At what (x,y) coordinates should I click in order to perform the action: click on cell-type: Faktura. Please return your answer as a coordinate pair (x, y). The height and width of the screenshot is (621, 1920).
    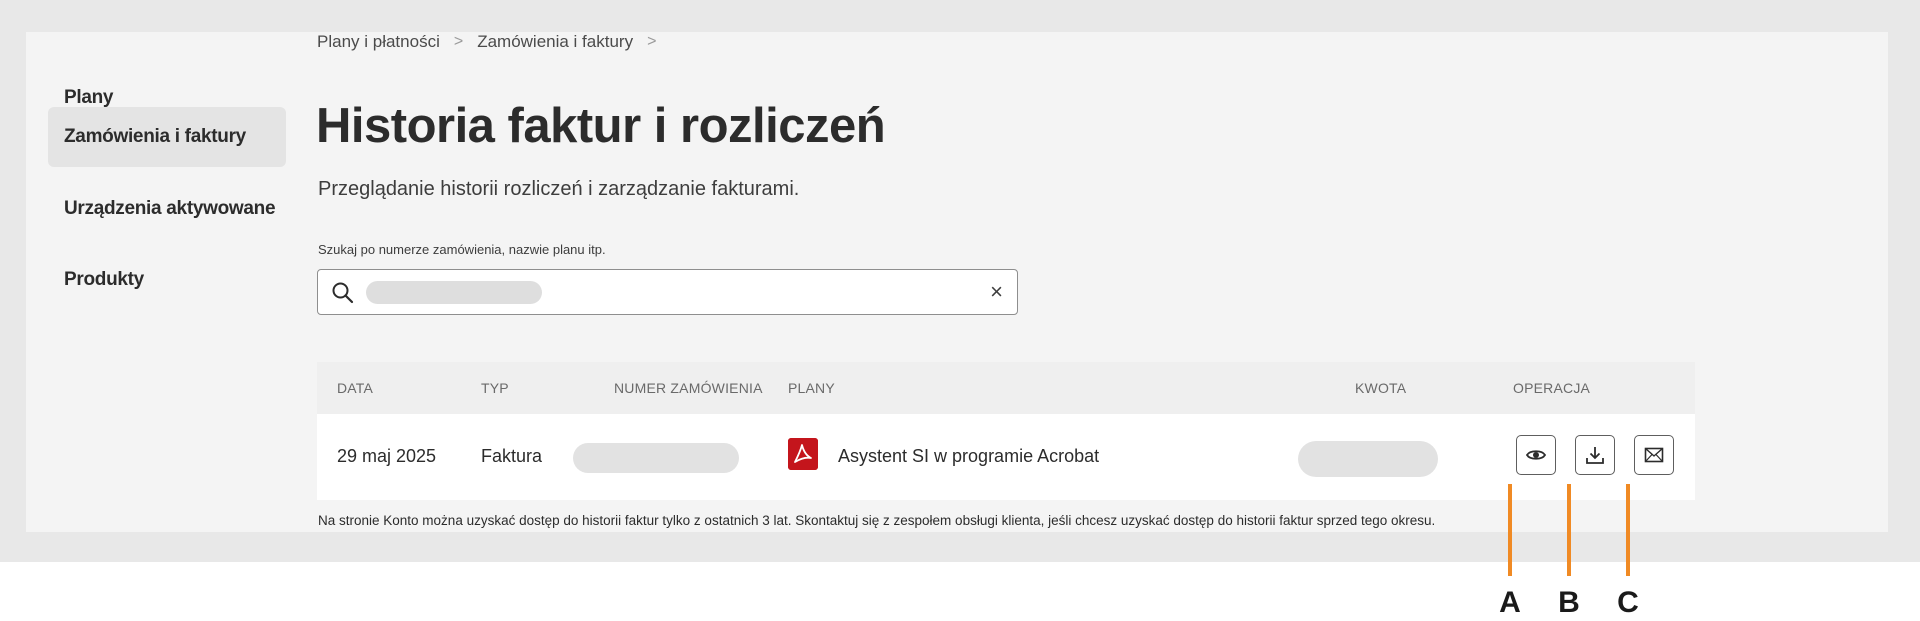
    Looking at the image, I should click on (512, 456).